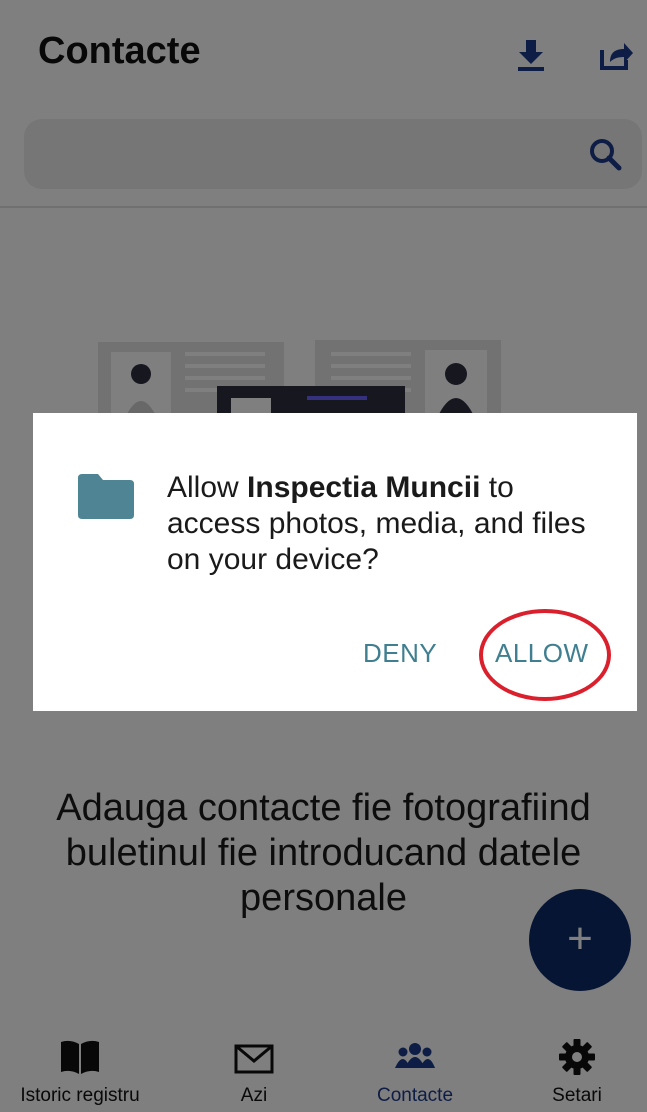  What do you see at coordinates (364, 487) in the screenshot?
I see `permission-app-name: Inspectia Muncii` at bounding box center [364, 487].